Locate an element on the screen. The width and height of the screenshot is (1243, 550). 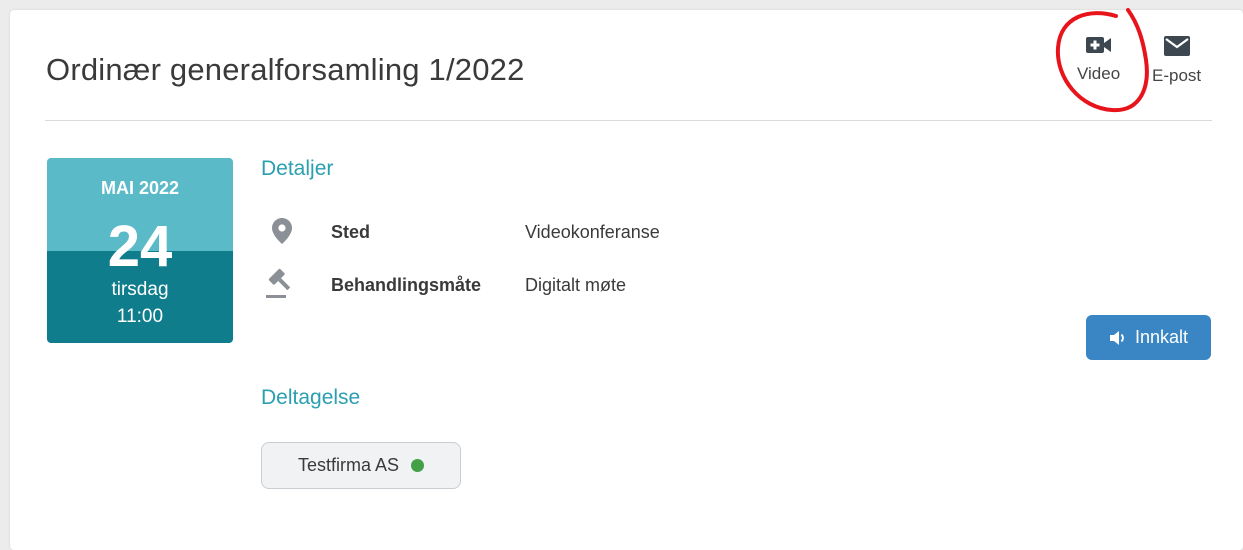
date-badge: MAI 2022 24 tirsdag 11:00 is located at coordinates (140, 250).